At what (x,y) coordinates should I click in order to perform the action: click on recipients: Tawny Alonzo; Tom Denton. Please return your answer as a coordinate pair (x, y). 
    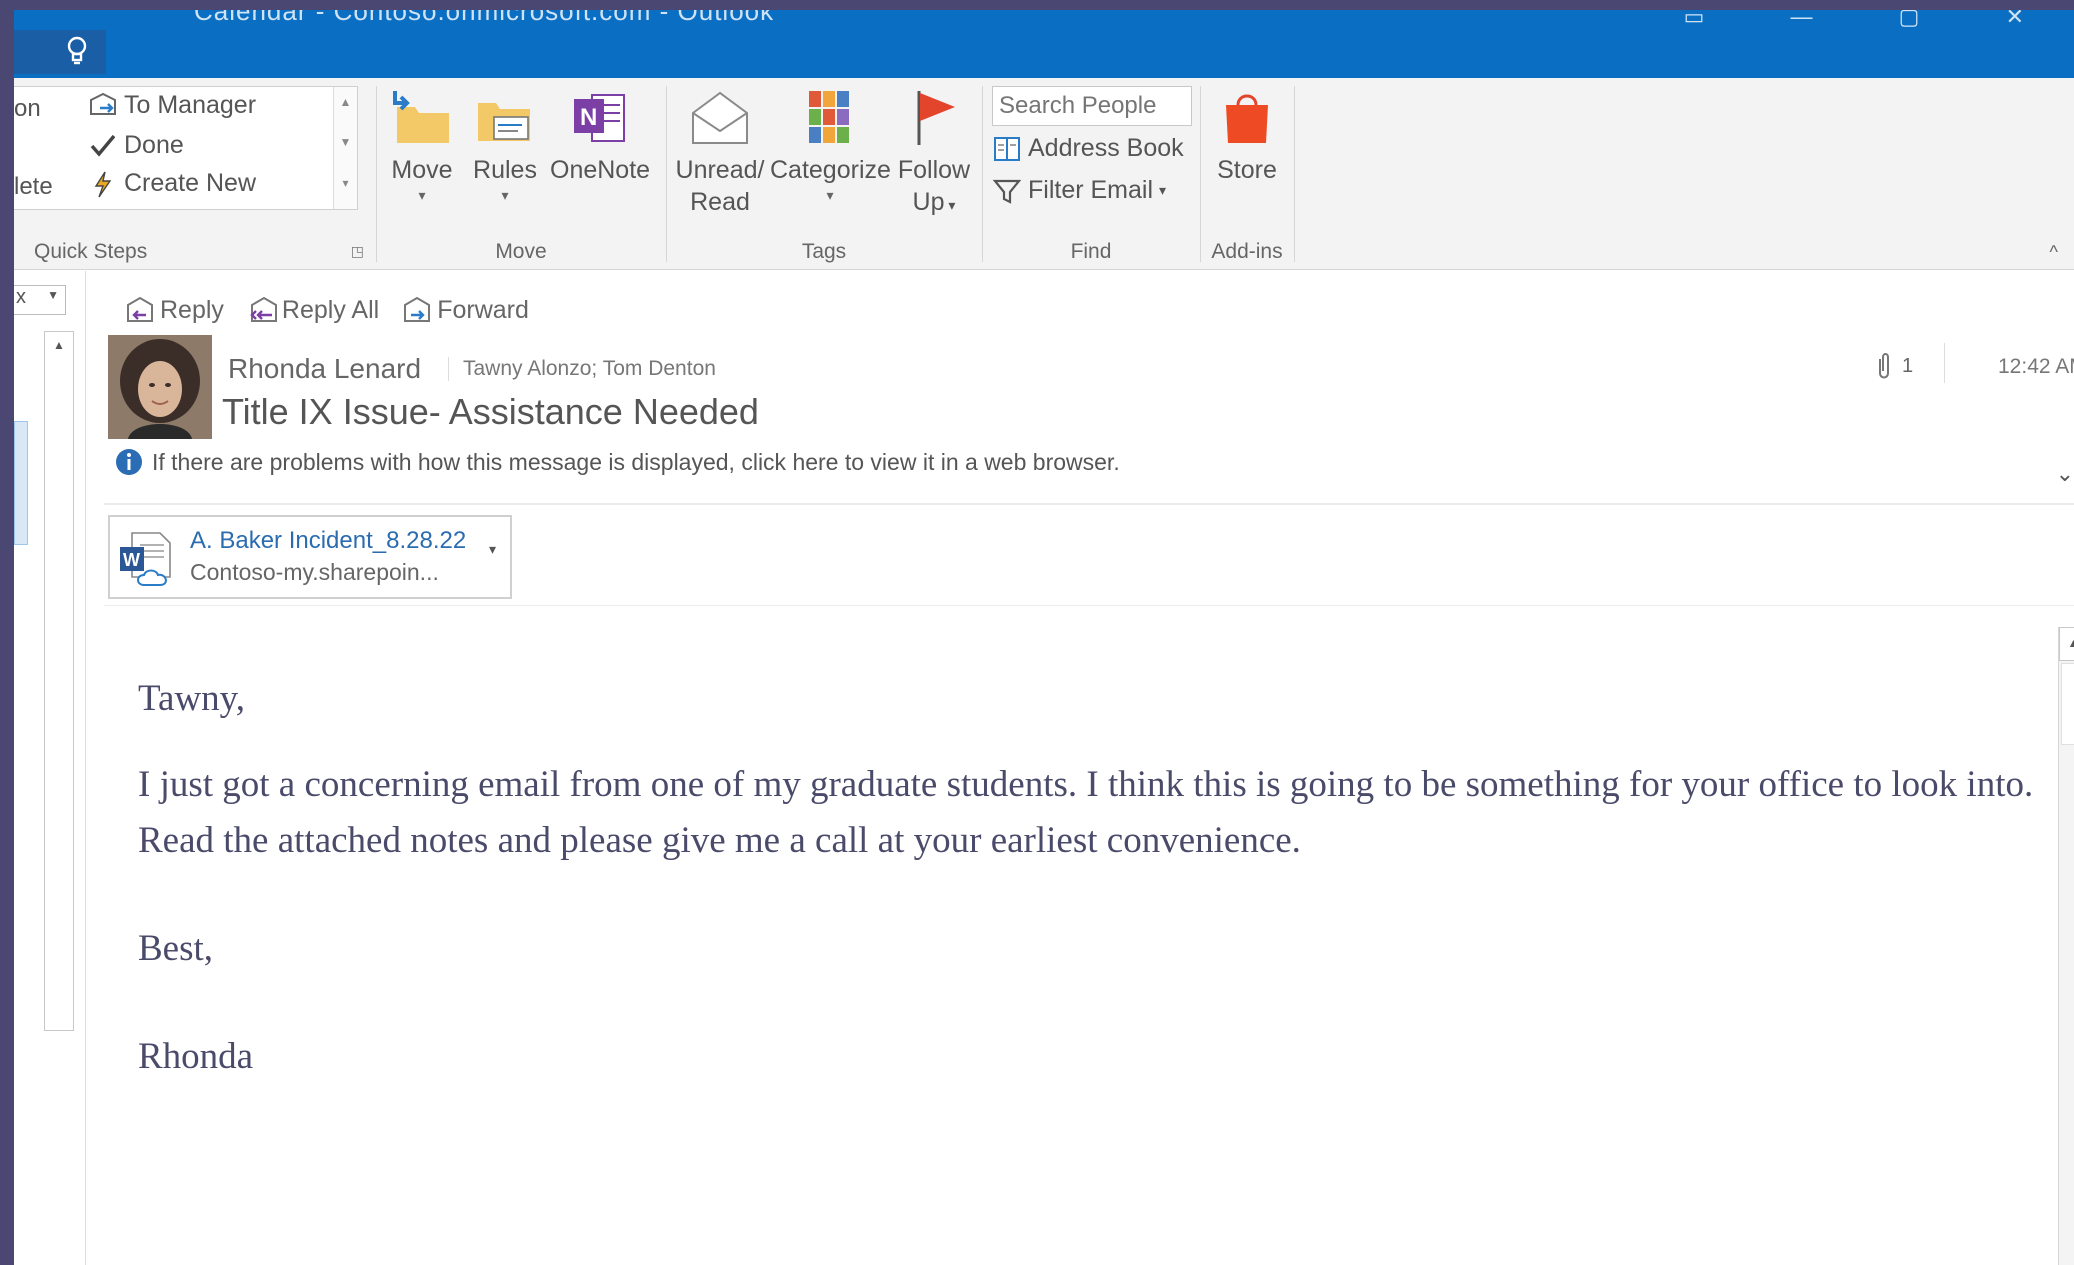
    Looking at the image, I should click on (582, 369).